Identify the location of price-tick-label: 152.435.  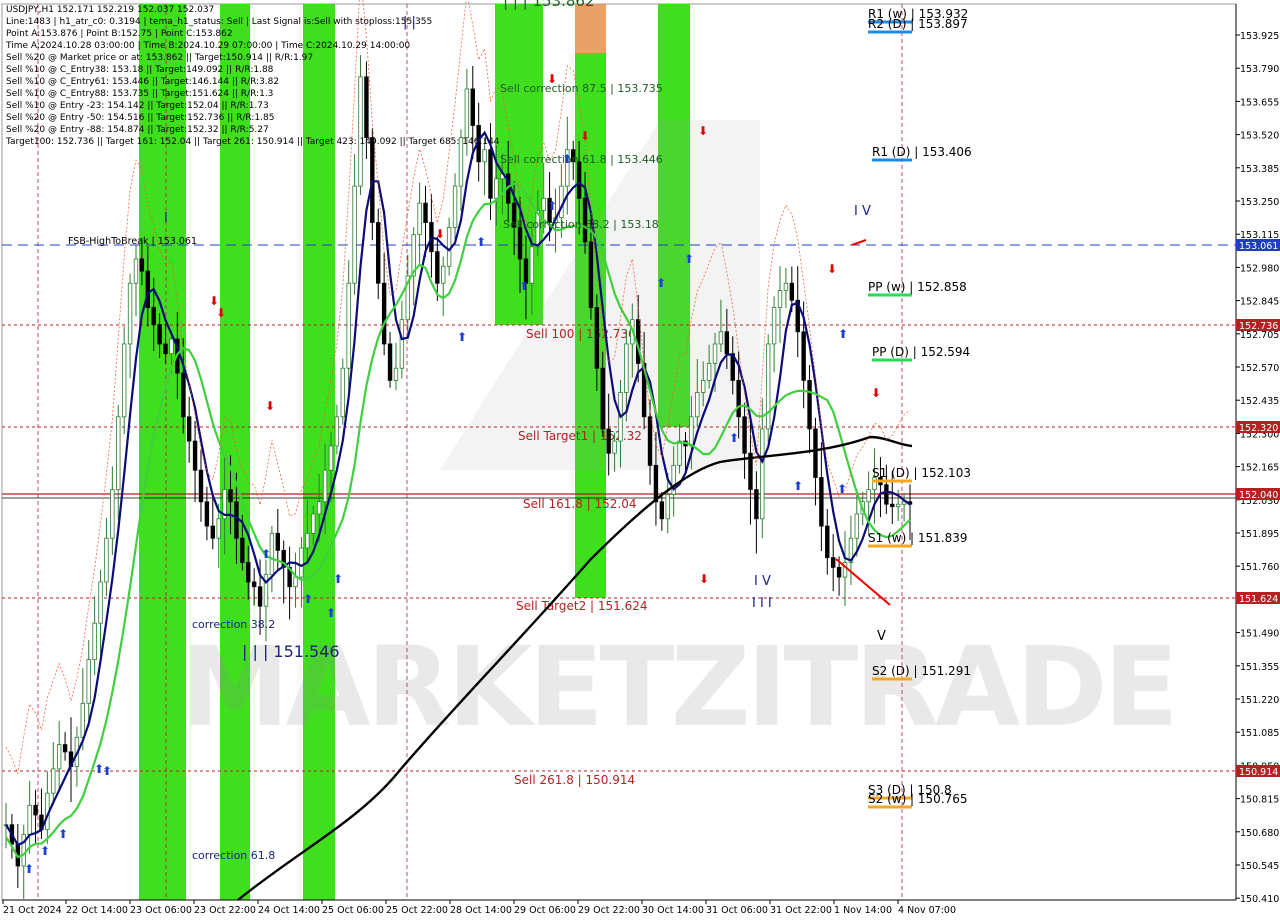
(1259, 401).